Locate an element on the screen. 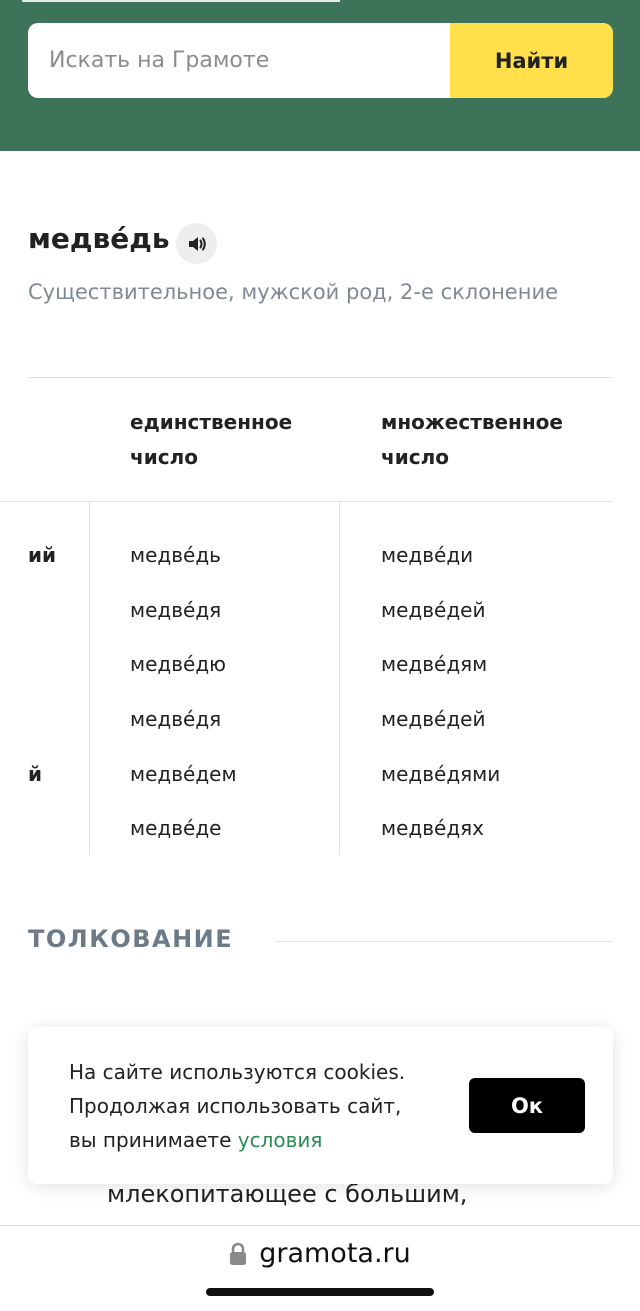 Image resolution: width=640 pixels, height=1311 pixels. table-cell-plural: медве́дям is located at coordinates (434, 664).